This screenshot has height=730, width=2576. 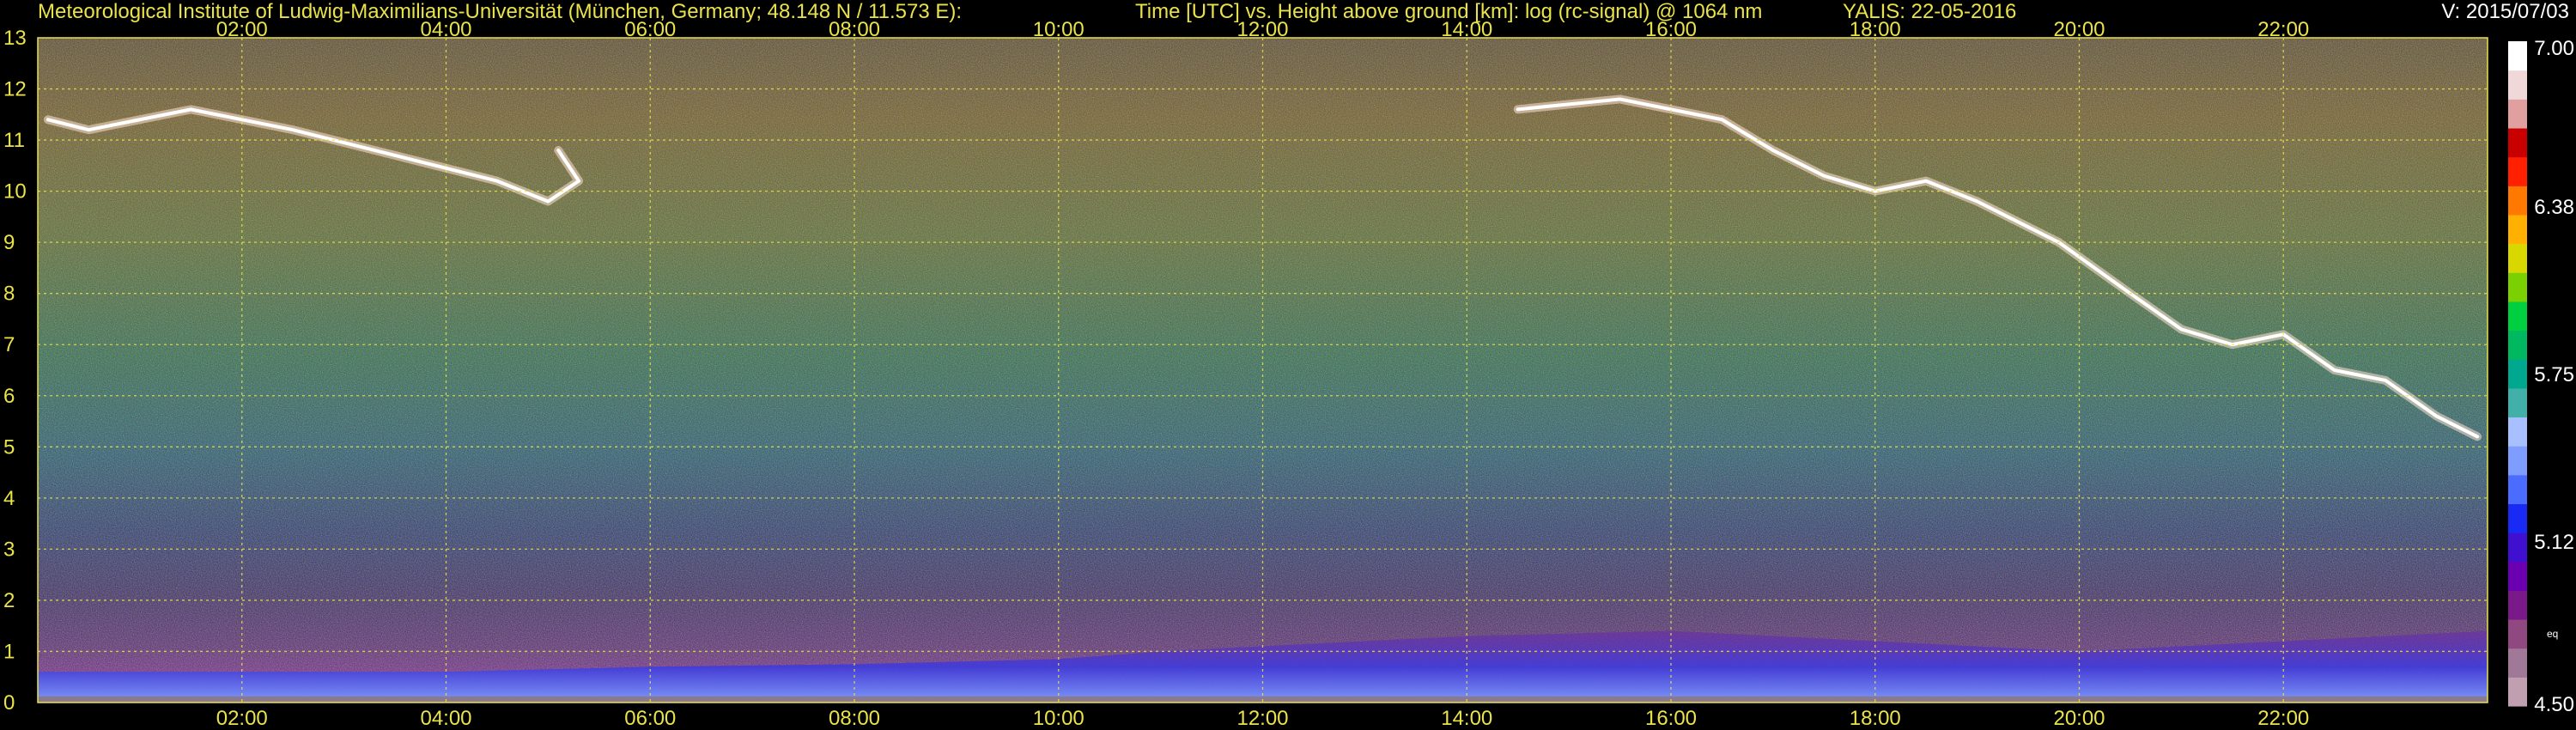 I want to click on x-tick-label-bottom: 16:00, so click(x=1671, y=718).